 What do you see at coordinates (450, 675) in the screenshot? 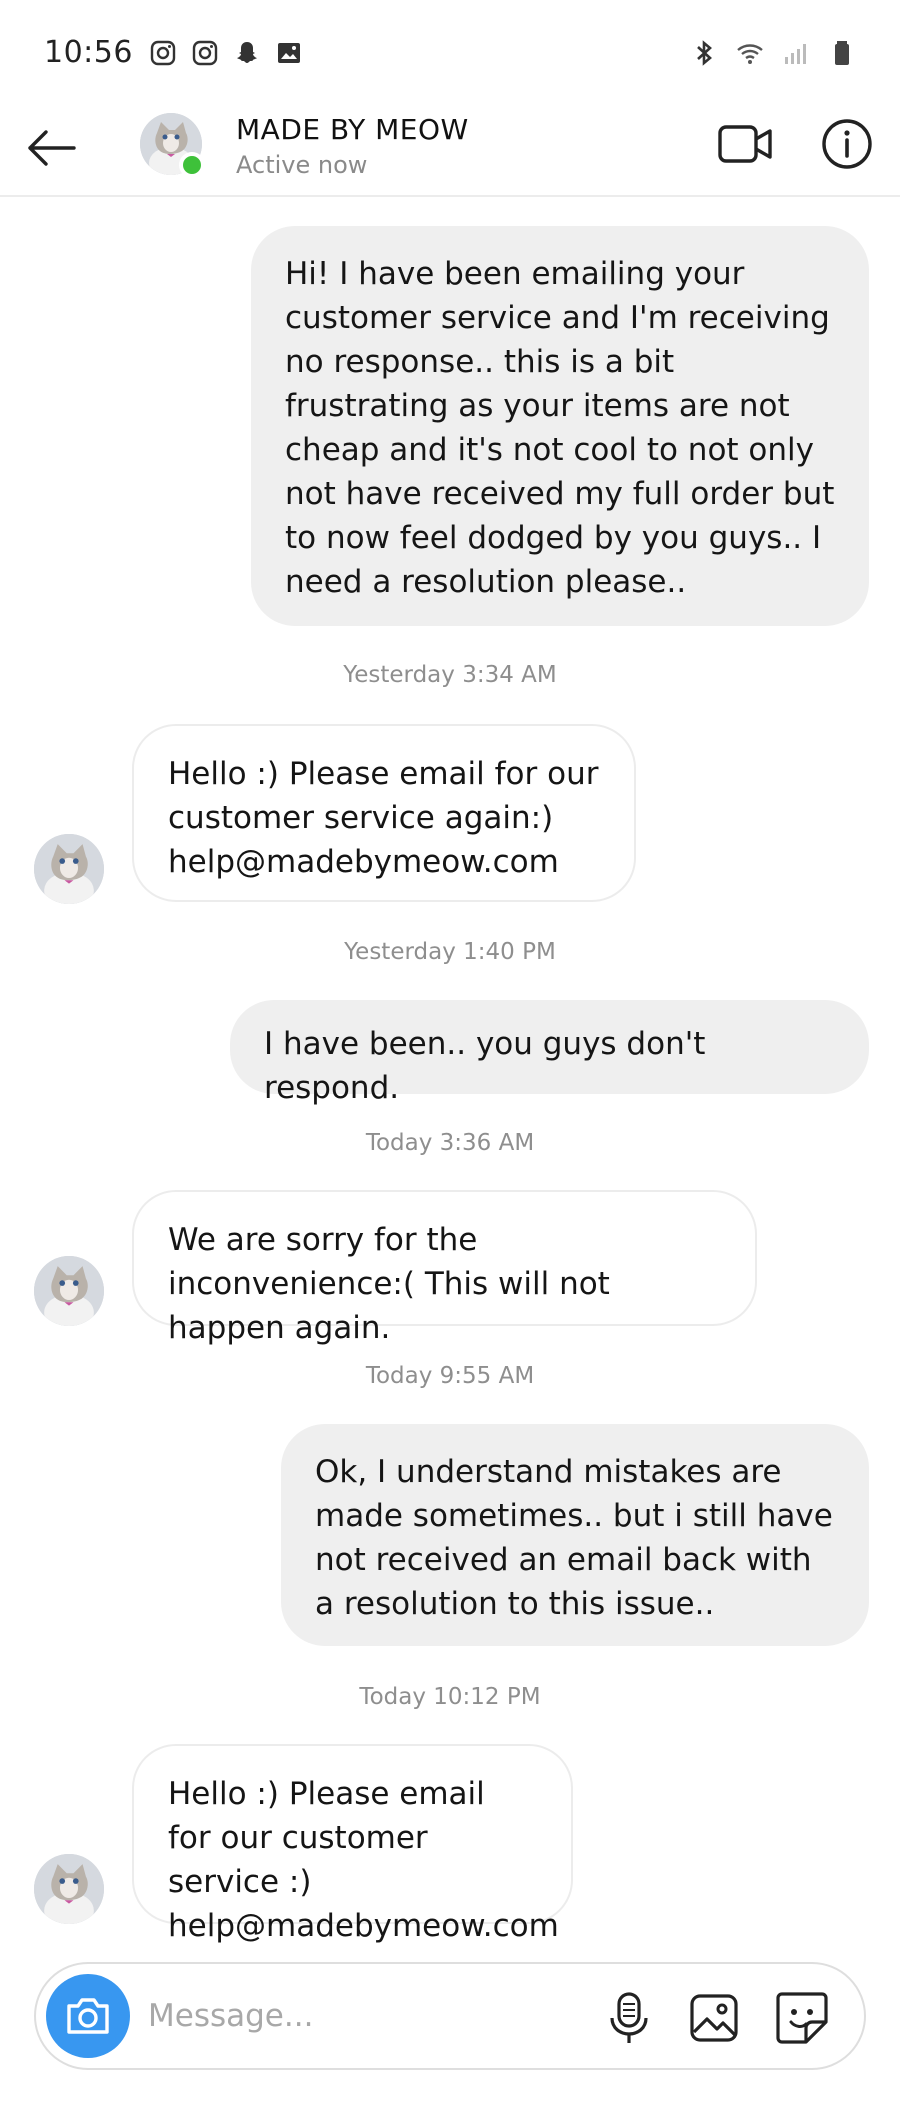
I see `message-timestamp: Yesterday 3:34 AM` at bounding box center [450, 675].